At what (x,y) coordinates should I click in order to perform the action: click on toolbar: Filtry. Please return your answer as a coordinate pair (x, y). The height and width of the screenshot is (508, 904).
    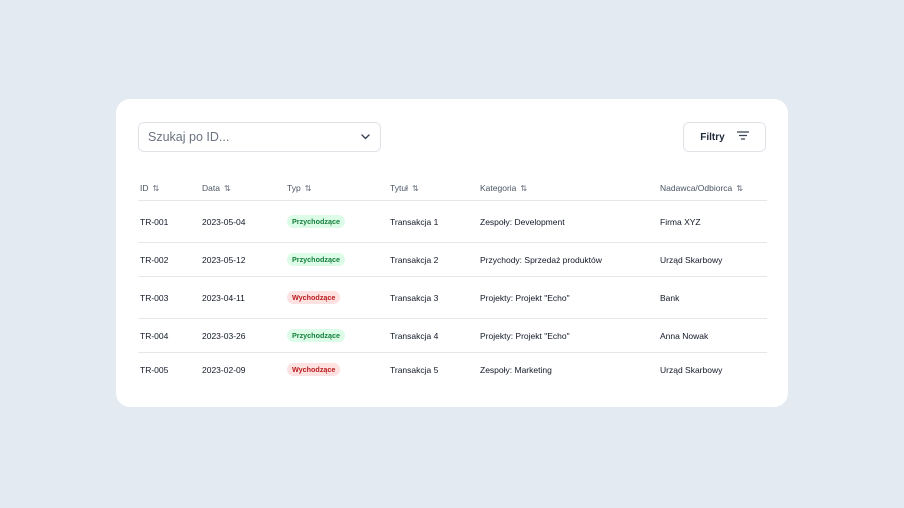
    Looking at the image, I should click on (452, 137).